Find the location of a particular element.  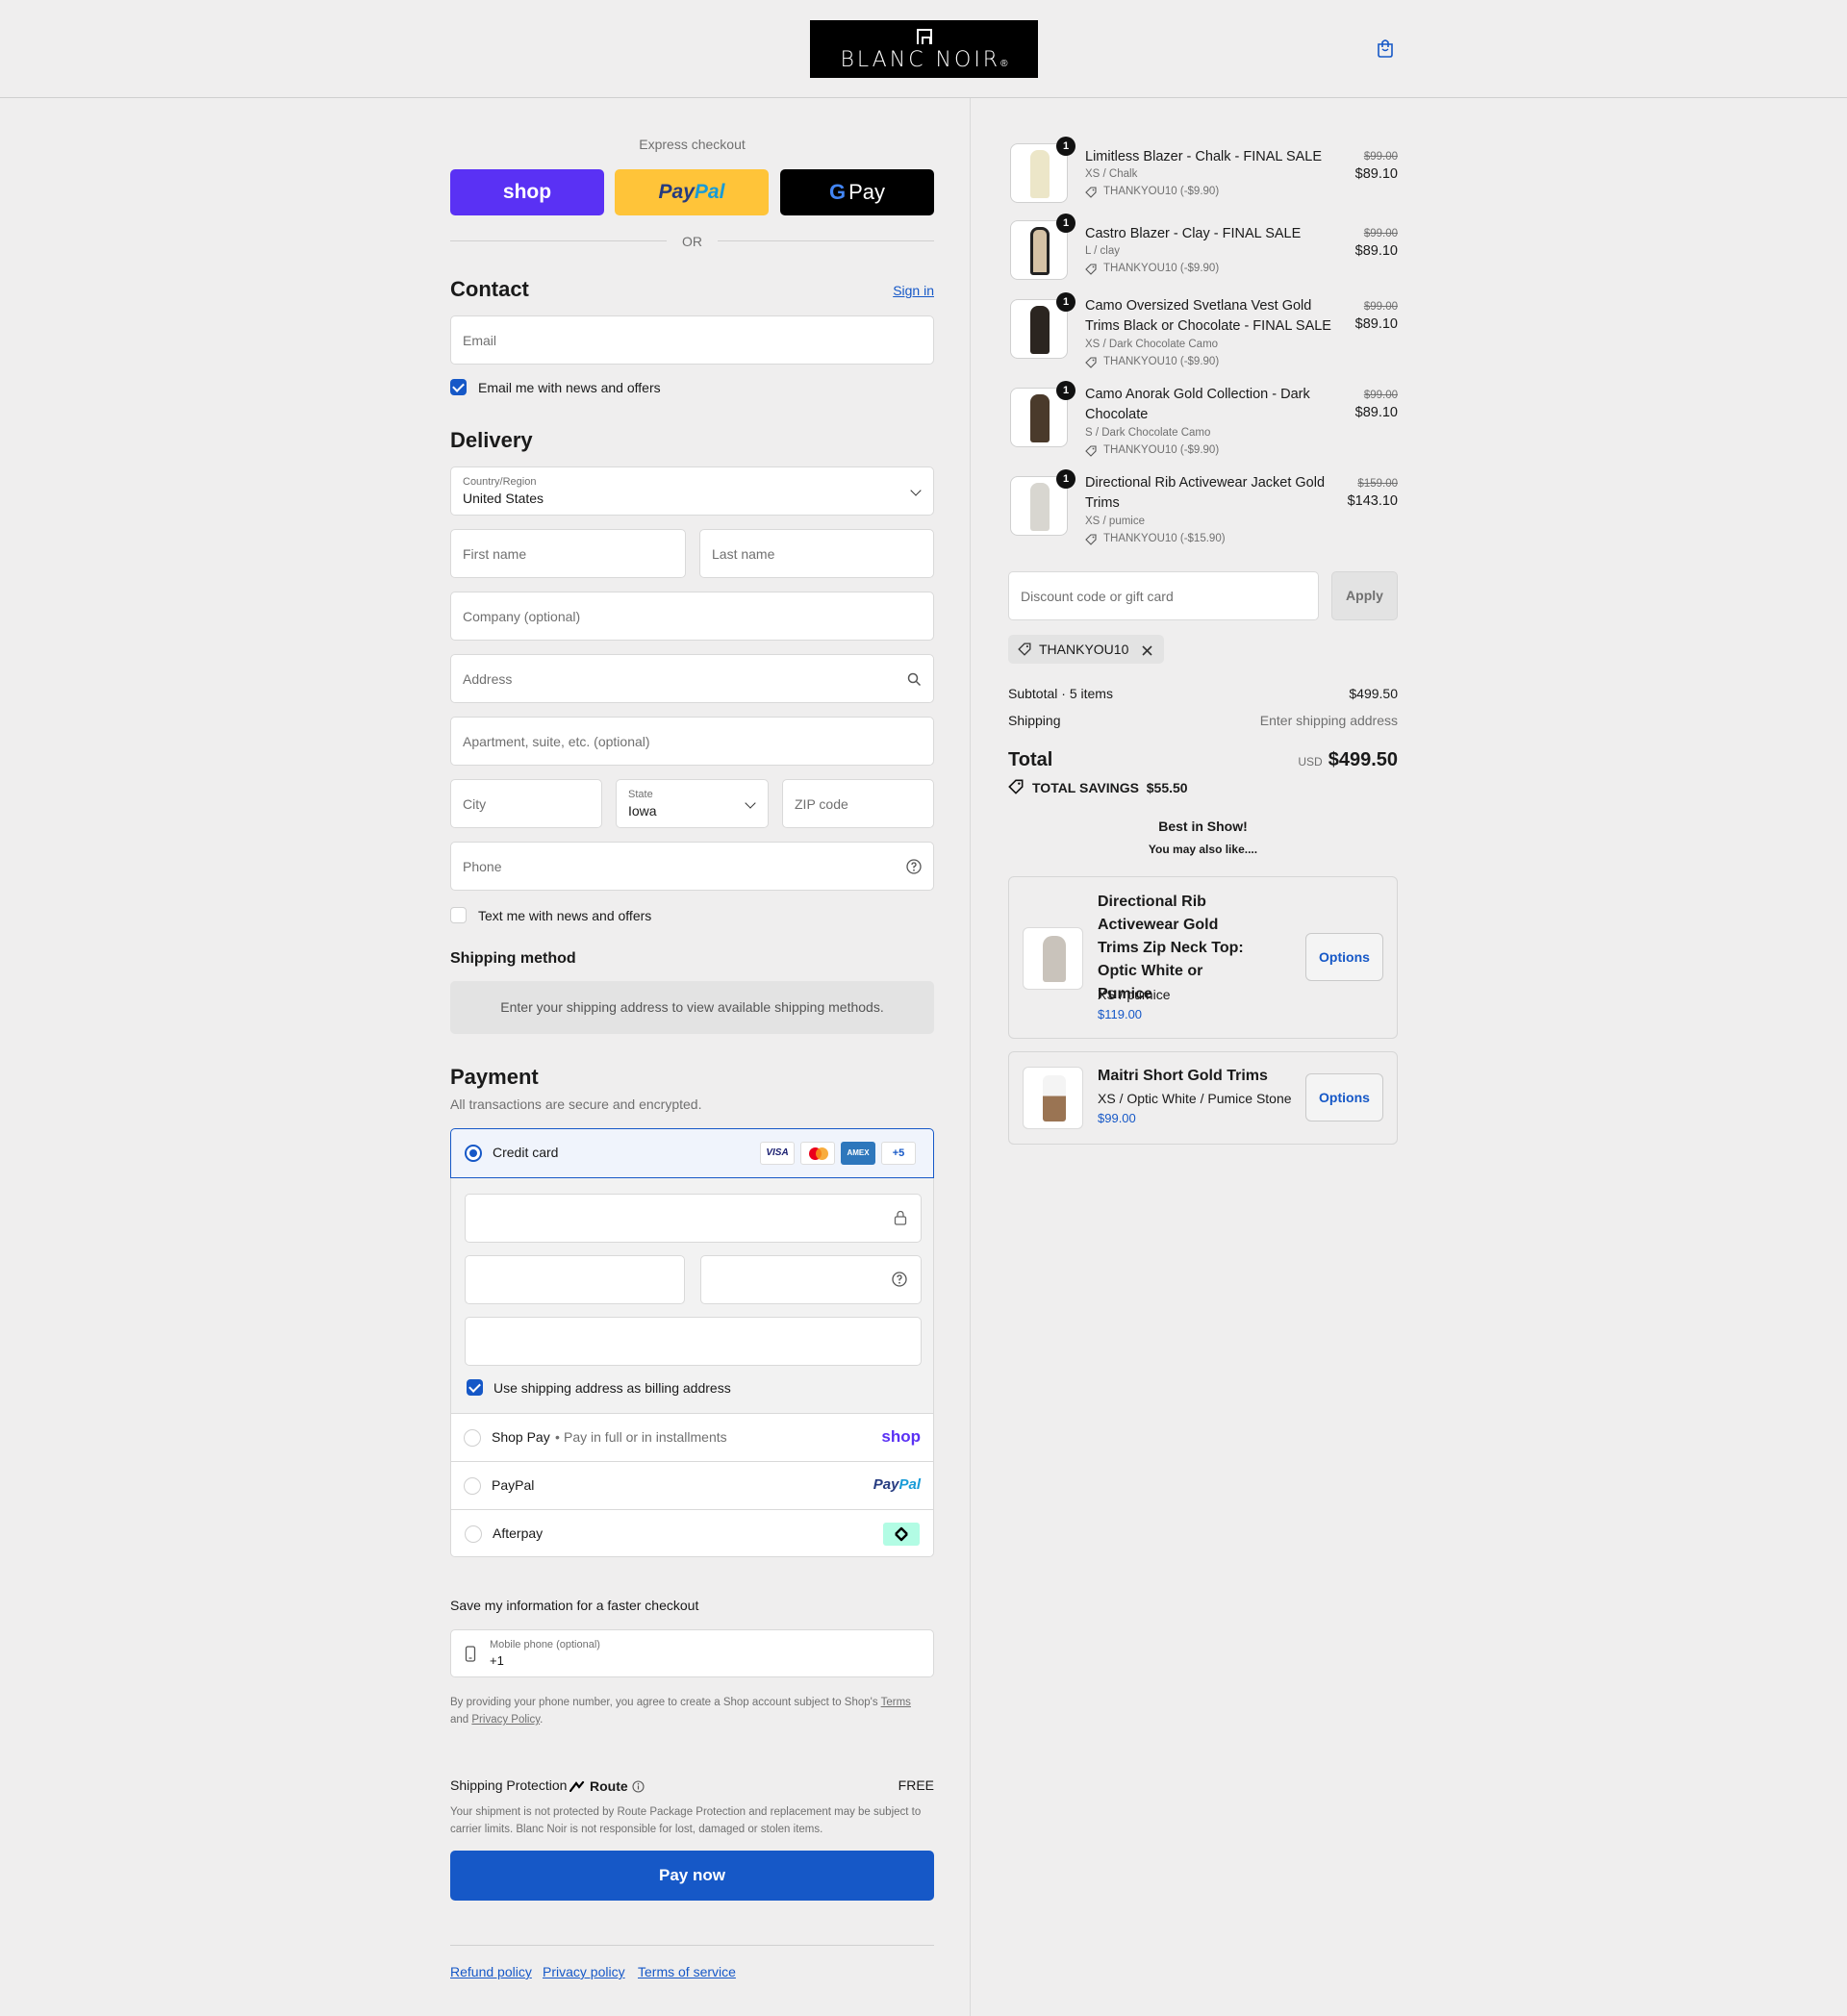

delivery-heading: Delivery is located at coordinates (492, 440).